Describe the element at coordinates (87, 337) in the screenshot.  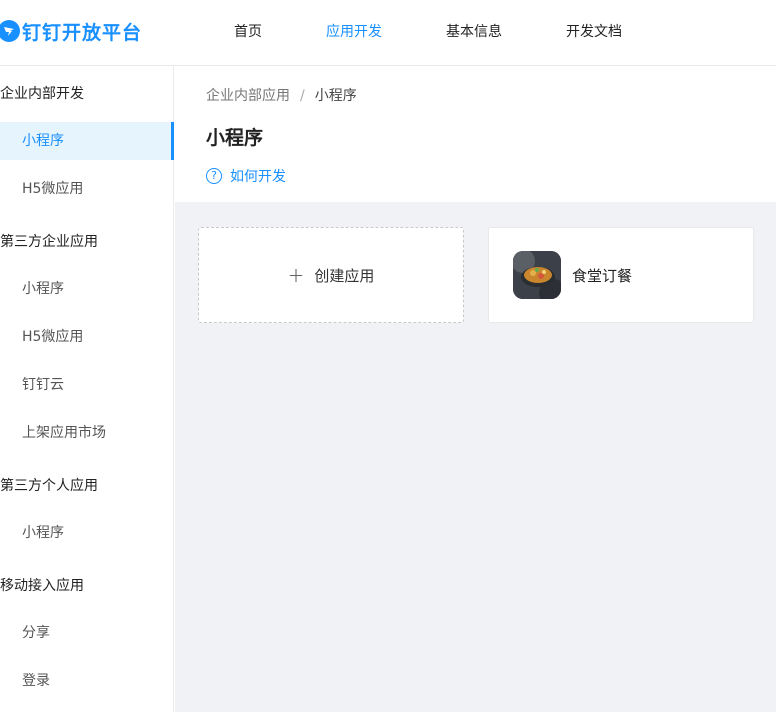
I see `sidebar-item-tp-h5: H5微应用` at that location.